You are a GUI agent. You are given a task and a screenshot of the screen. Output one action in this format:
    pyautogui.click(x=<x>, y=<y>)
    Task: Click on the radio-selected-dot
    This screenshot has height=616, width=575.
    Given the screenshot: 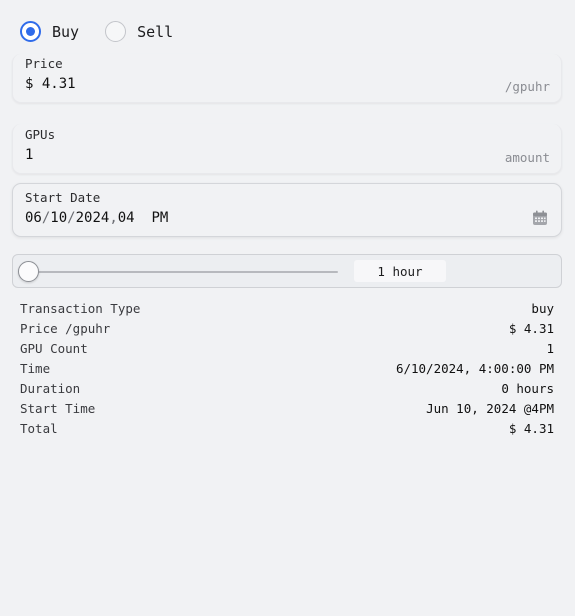 What is the action you would take?
    pyautogui.click(x=30, y=31)
    